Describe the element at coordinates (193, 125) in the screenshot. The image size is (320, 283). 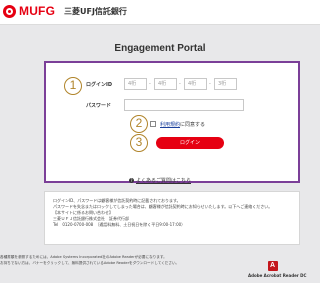
I see `terms-suffix: に同意する` at that location.